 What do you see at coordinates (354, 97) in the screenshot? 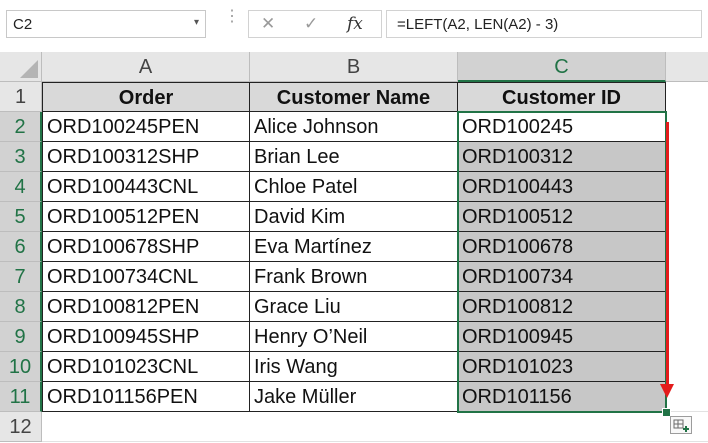
I see `cell-b1: Customer Name` at bounding box center [354, 97].